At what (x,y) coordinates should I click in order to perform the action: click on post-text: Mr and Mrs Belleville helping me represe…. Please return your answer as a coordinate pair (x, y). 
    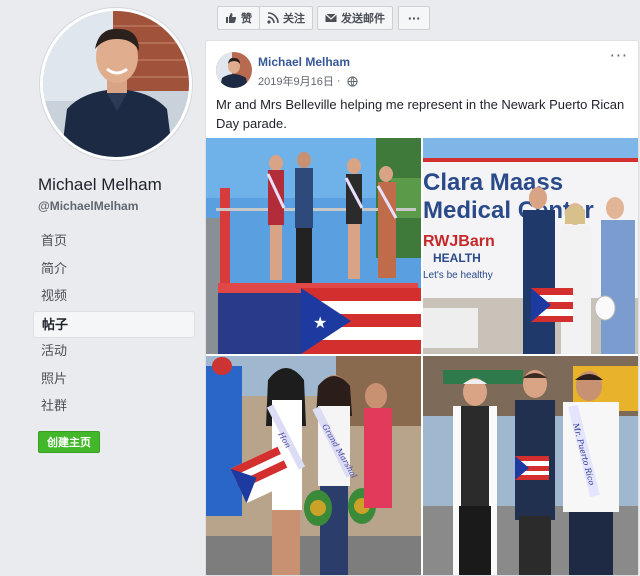
    Looking at the image, I should click on (420, 114).